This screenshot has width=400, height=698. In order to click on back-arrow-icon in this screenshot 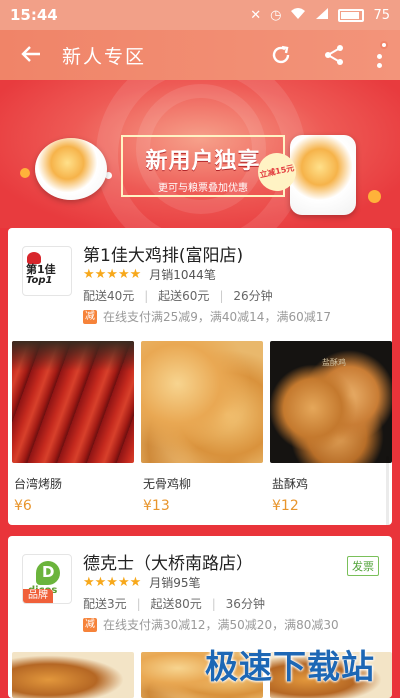, I will do `click(31, 55)`.